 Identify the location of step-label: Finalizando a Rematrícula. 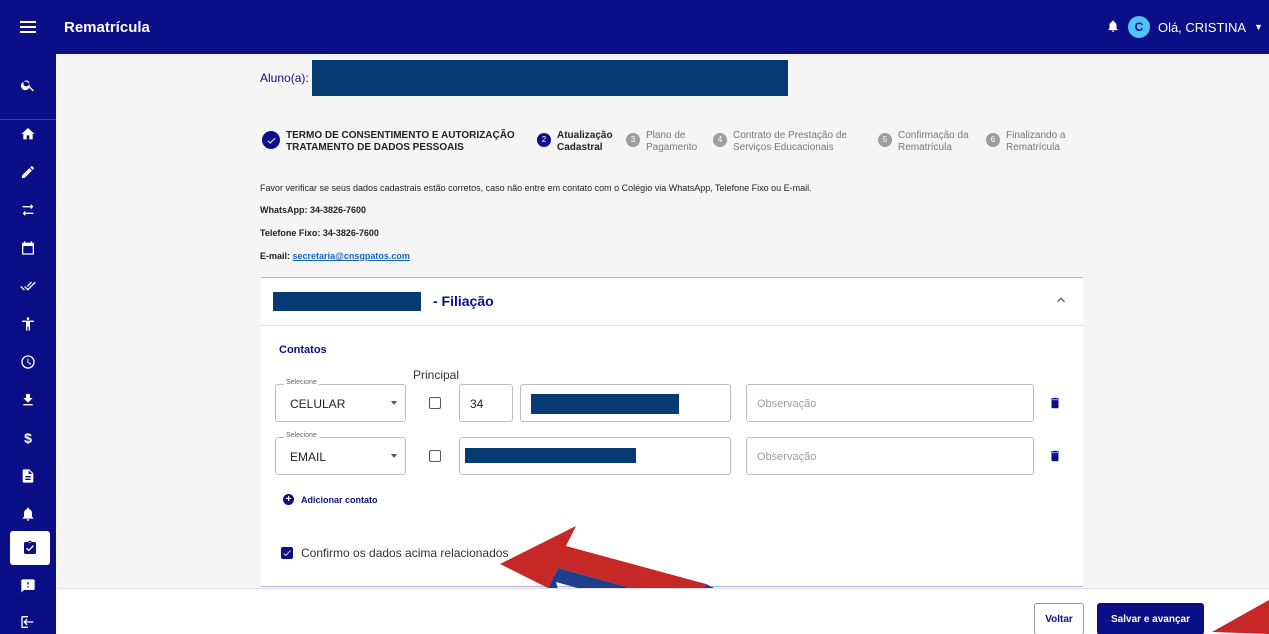
(1036, 141).